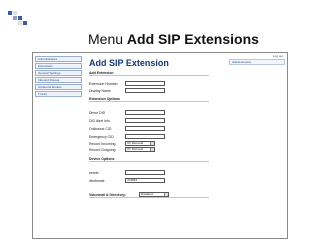 The height and width of the screenshot is (247, 320). I want to click on voicemail-value: Disabled, so click(147, 194).